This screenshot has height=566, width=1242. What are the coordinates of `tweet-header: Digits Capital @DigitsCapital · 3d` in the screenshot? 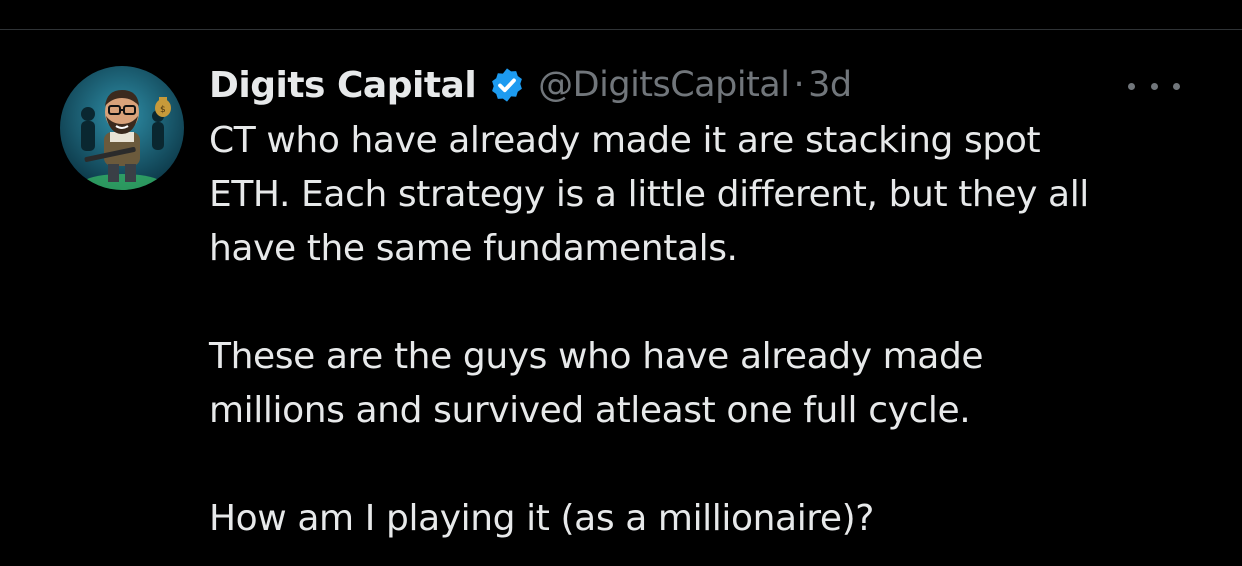 It's located at (530, 85).